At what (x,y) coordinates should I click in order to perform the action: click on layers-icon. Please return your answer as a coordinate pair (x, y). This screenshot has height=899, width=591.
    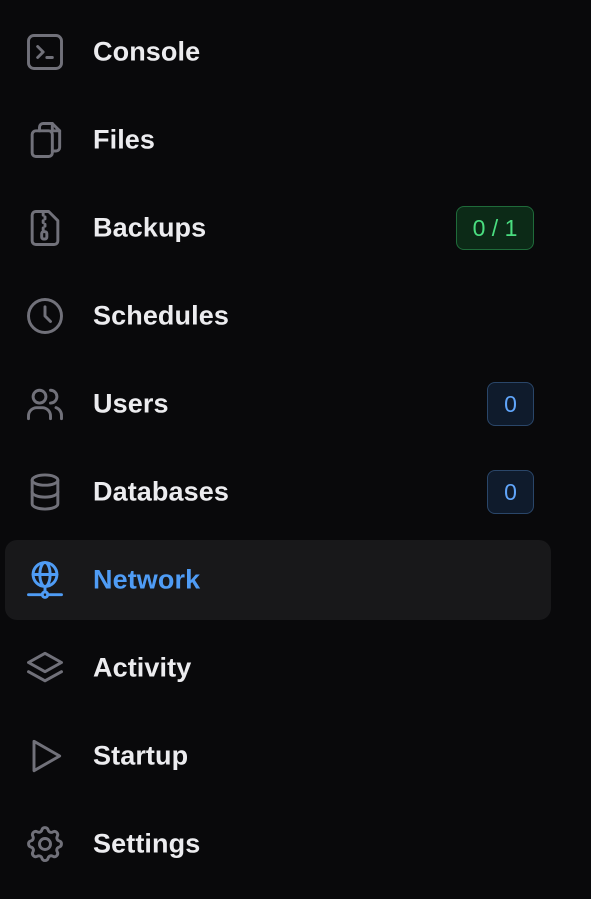
    Looking at the image, I should click on (45, 668).